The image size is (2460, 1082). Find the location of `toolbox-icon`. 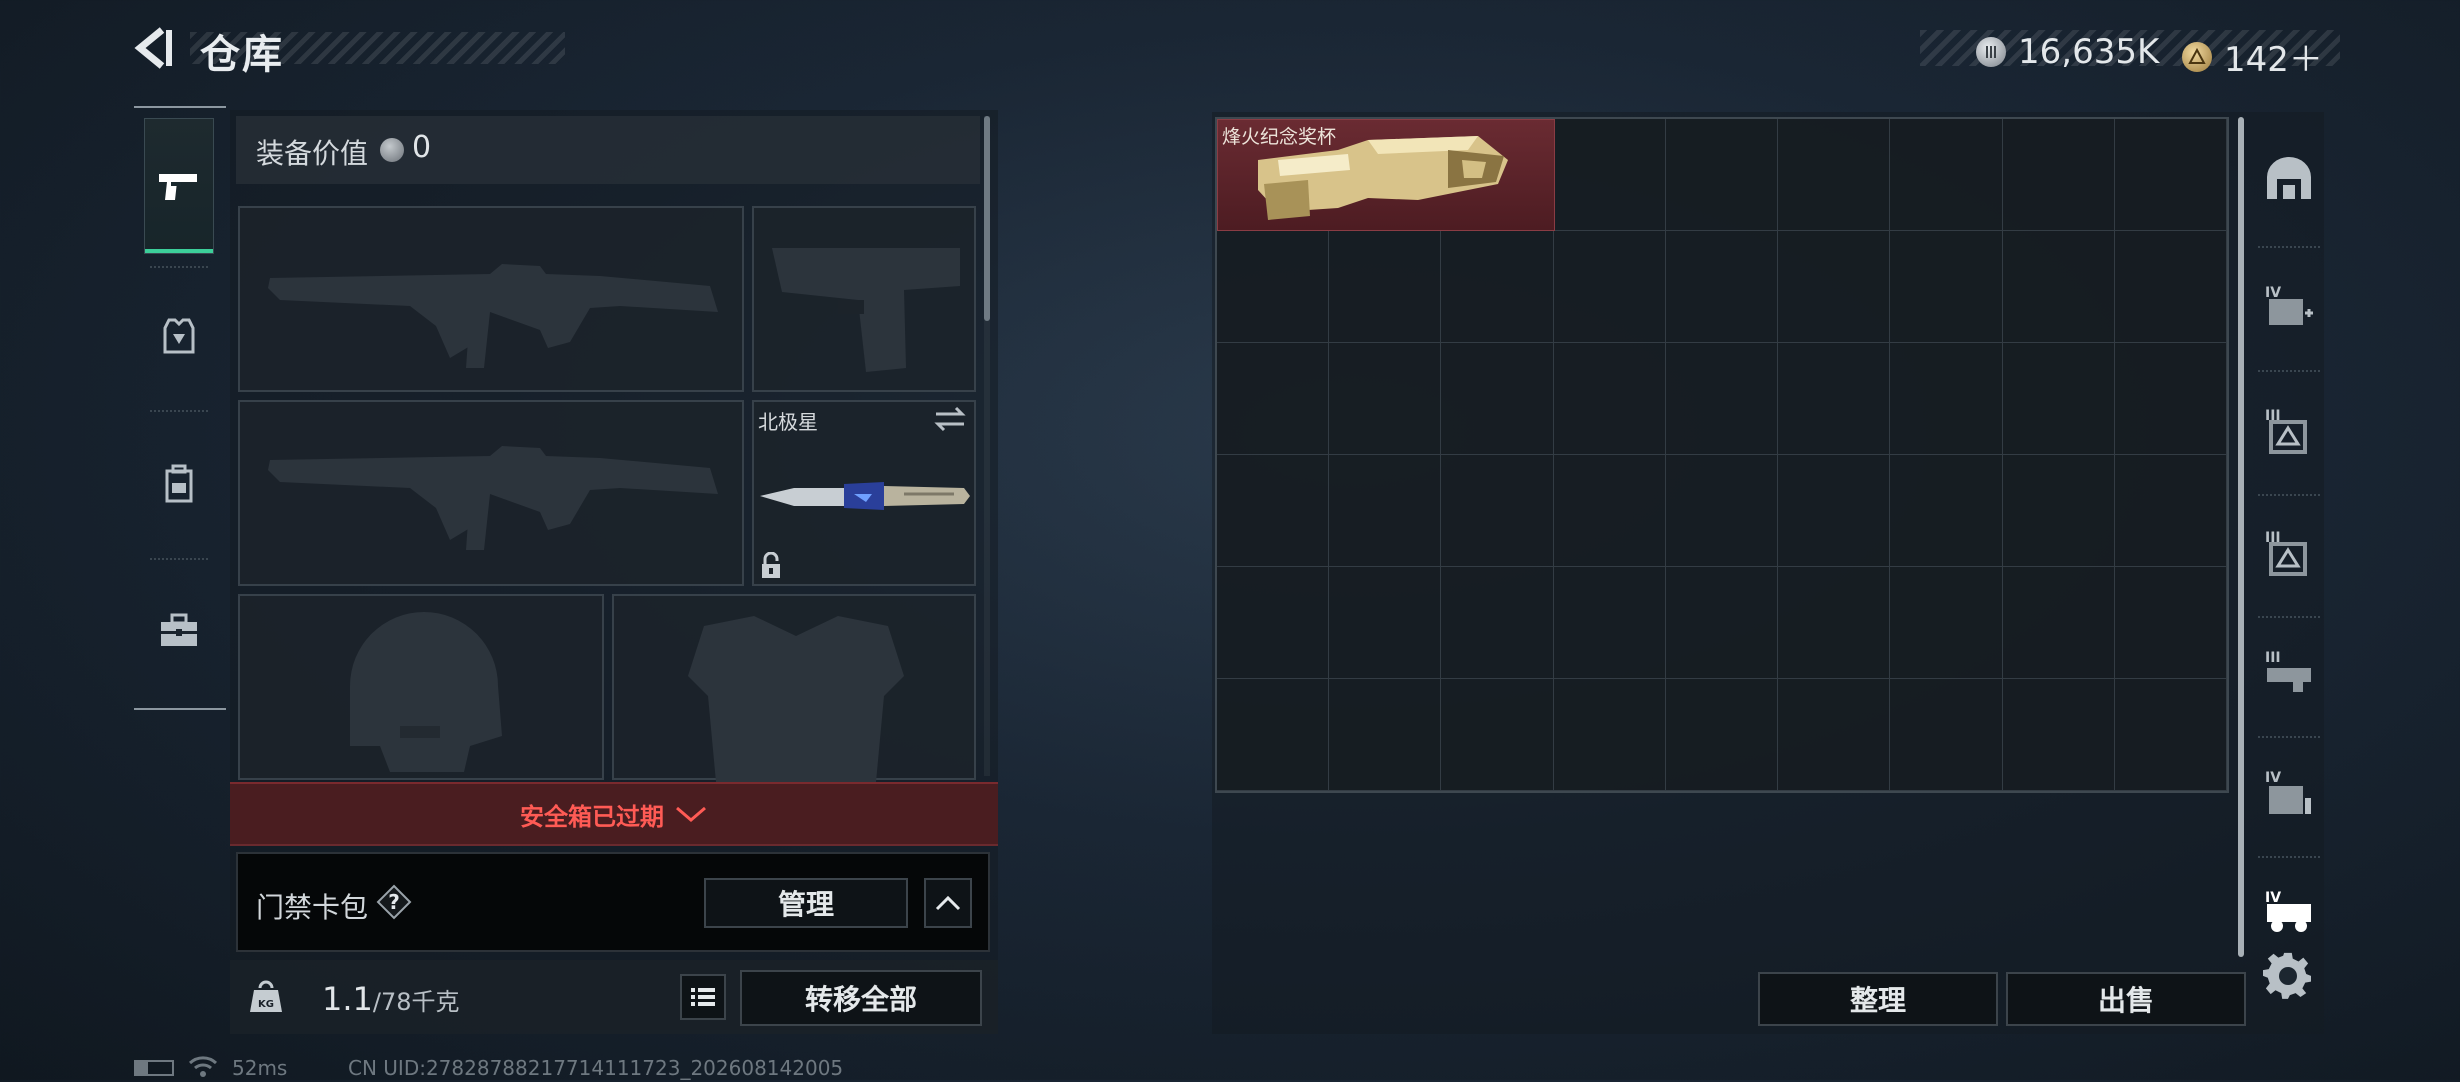

toolbox-icon is located at coordinates (179, 629).